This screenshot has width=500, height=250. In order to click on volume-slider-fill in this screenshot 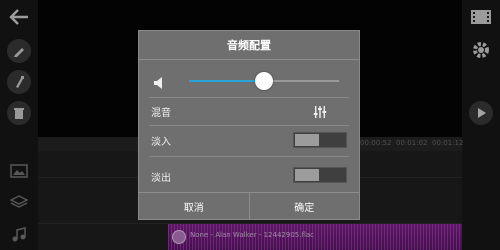, I will do `click(226, 81)`.